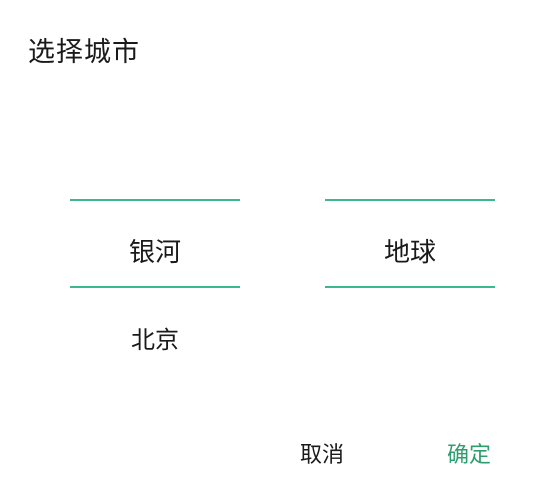 The width and height of the screenshot is (554, 489). I want to click on picker-left-next-item: 北京, so click(155, 337).